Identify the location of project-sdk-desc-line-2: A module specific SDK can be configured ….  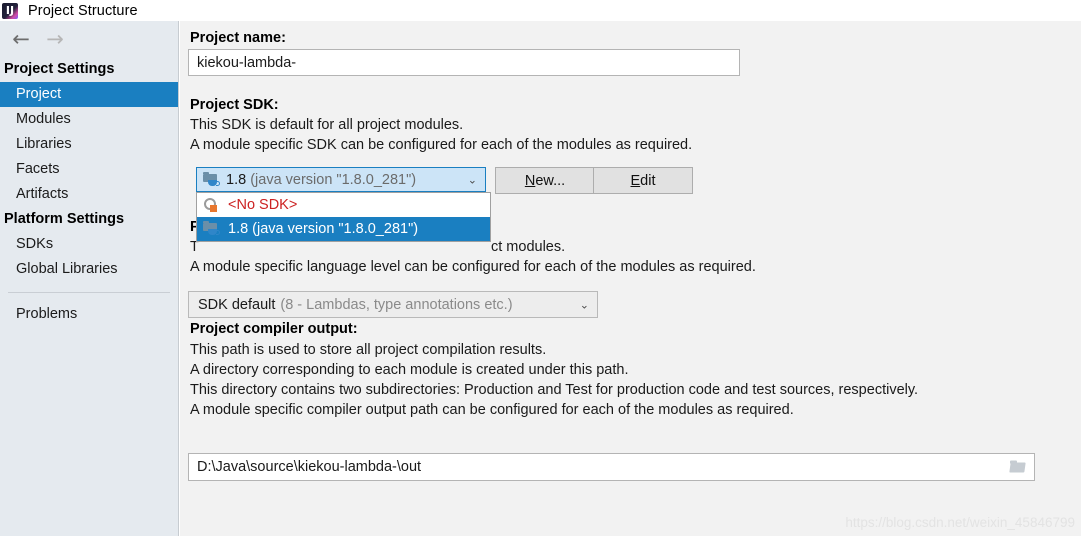
(441, 145).